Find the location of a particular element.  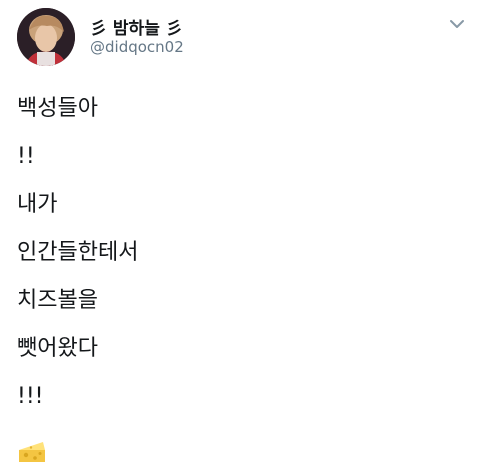

display-name: 彡 밤하늘 彡 is located at coordinates (136, 26).